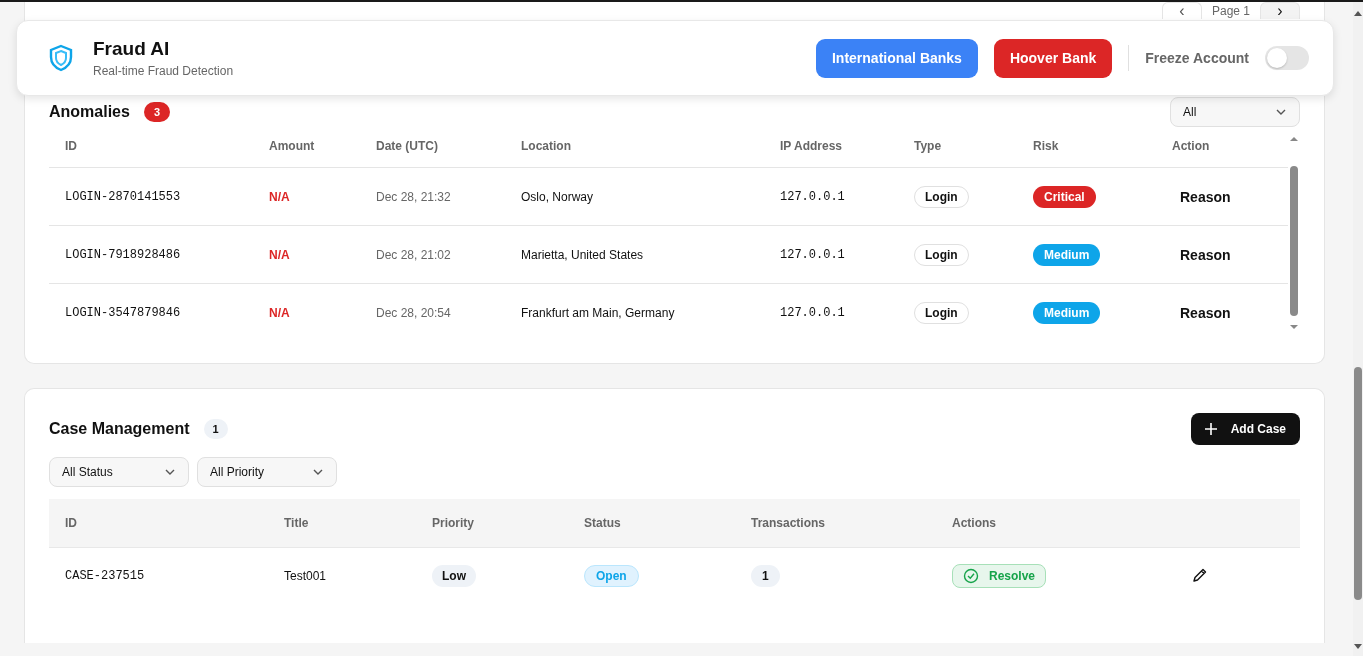 Image resolution: width=1363 pixels, height=656 pixels. What do you see at coordinates (1287, 58) in the screenshot?
I see `freeze-toggle` at bounding box center [1287, 58].